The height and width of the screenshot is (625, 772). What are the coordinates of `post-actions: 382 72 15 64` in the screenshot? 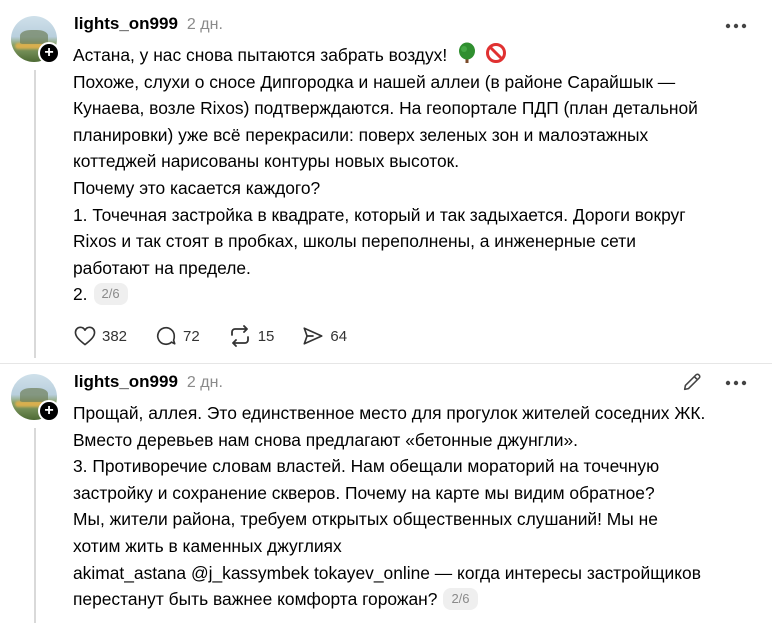 It's located at (224, 336).